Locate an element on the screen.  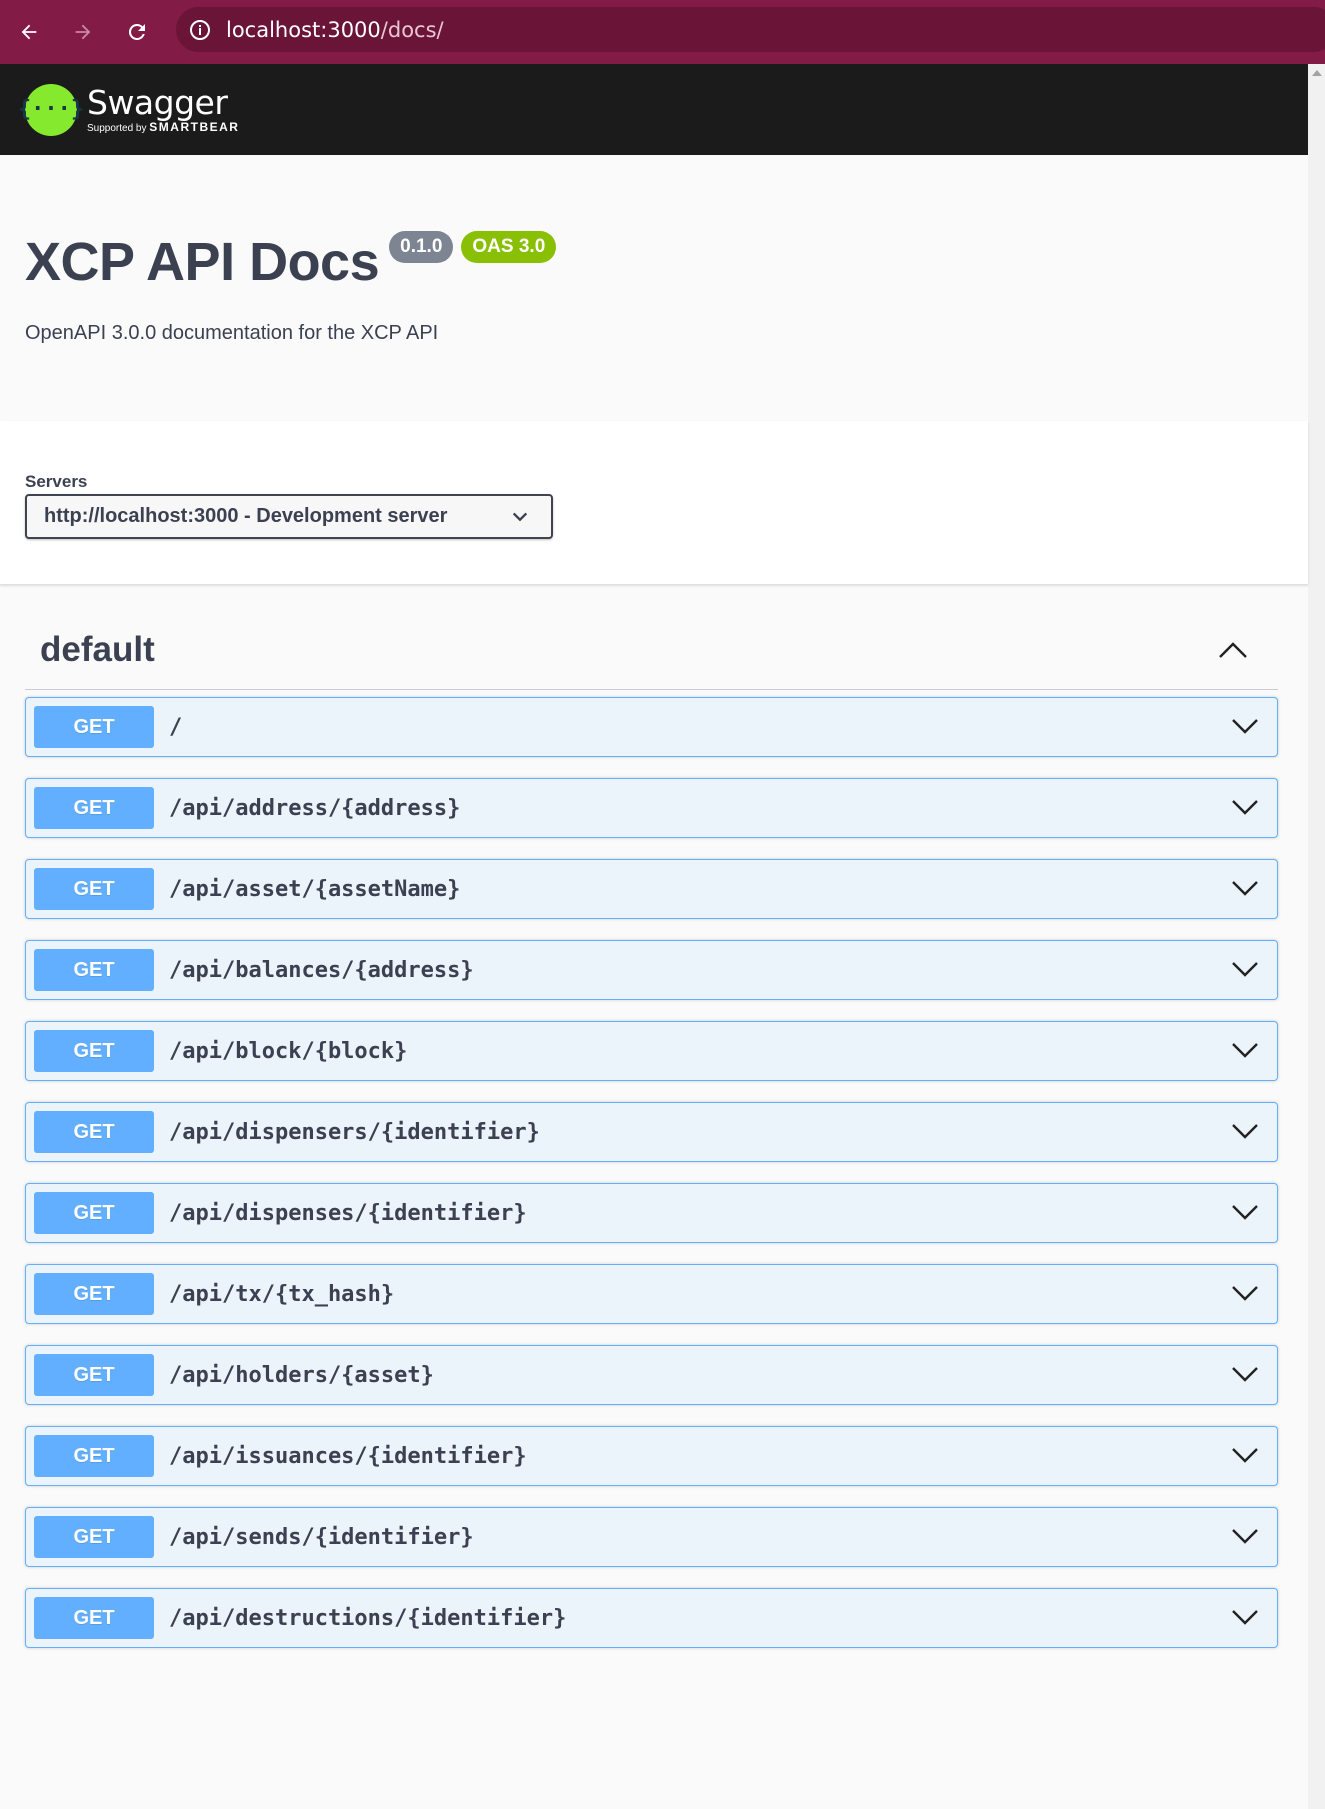
url-host: localhost:3000 is located at coordinates (303, 29).